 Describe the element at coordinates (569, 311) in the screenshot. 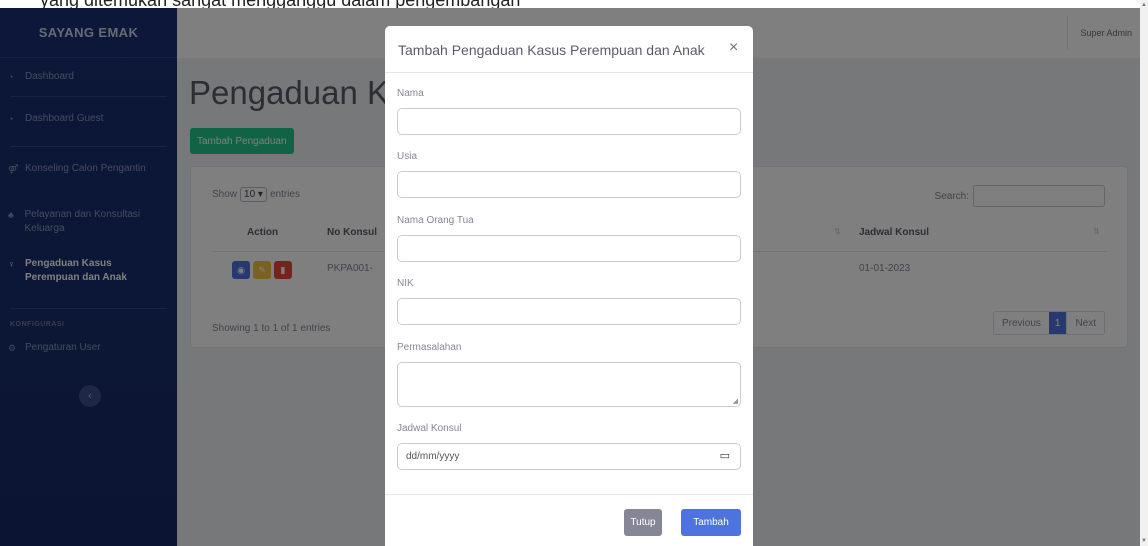

I see `nik-input` at that location.